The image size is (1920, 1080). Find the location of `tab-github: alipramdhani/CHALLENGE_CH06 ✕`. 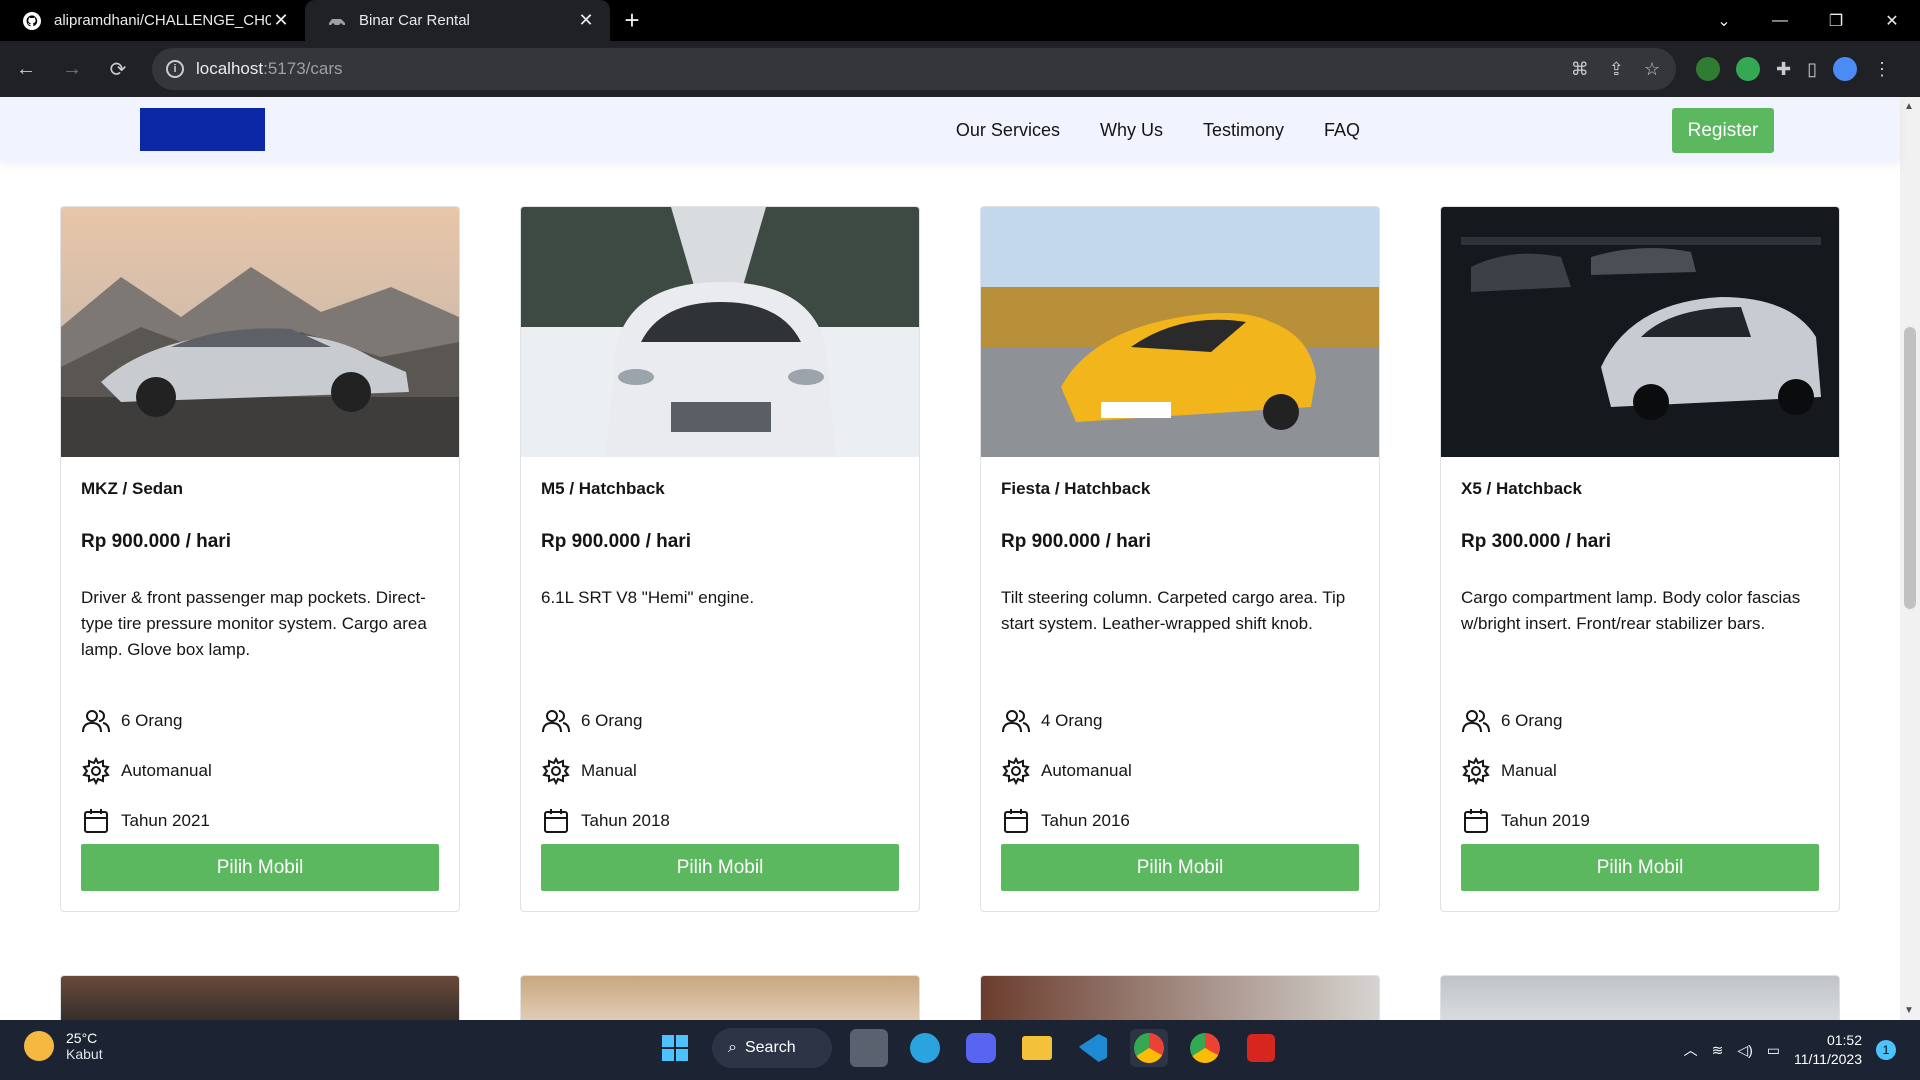

tab-github: alipramdhani/CHALLENGE_CH06 ✕ is located at coordinates (152, 20).